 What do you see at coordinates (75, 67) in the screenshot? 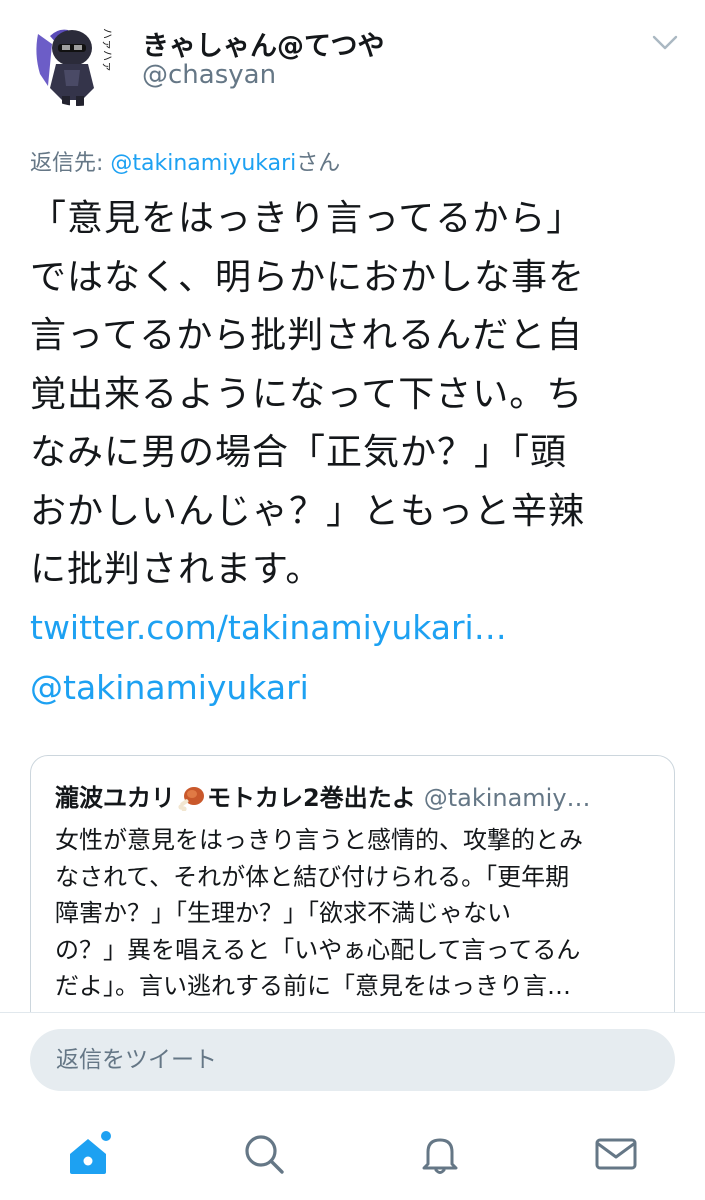
I see `knight-avatar-image: ハァハァ` at bounding box center [75, 67].